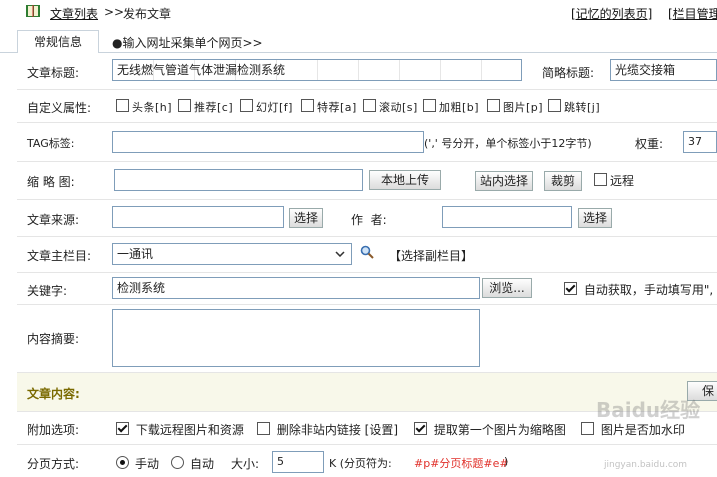  I want to click on summary-textarea, so click(296, 338).